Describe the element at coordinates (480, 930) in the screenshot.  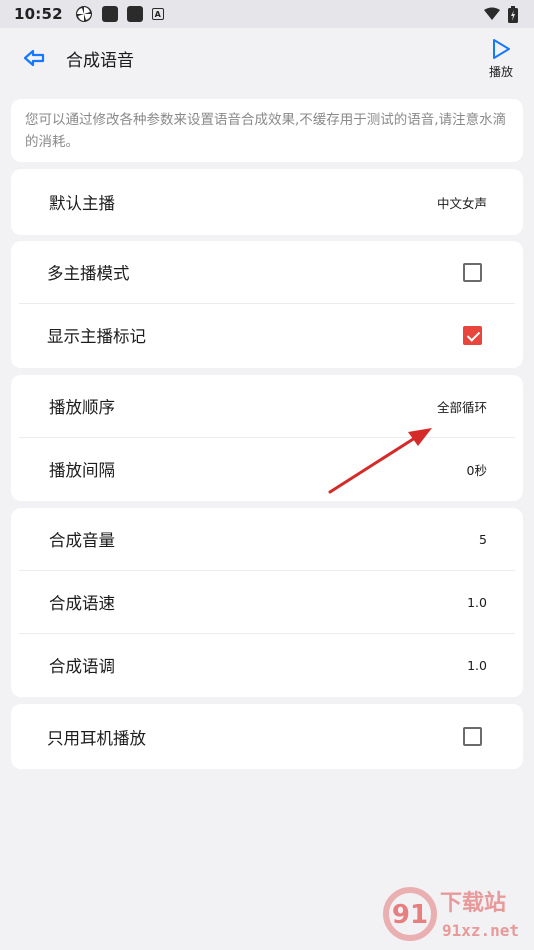
I see `watermark-url: 91xz.net` at that location.